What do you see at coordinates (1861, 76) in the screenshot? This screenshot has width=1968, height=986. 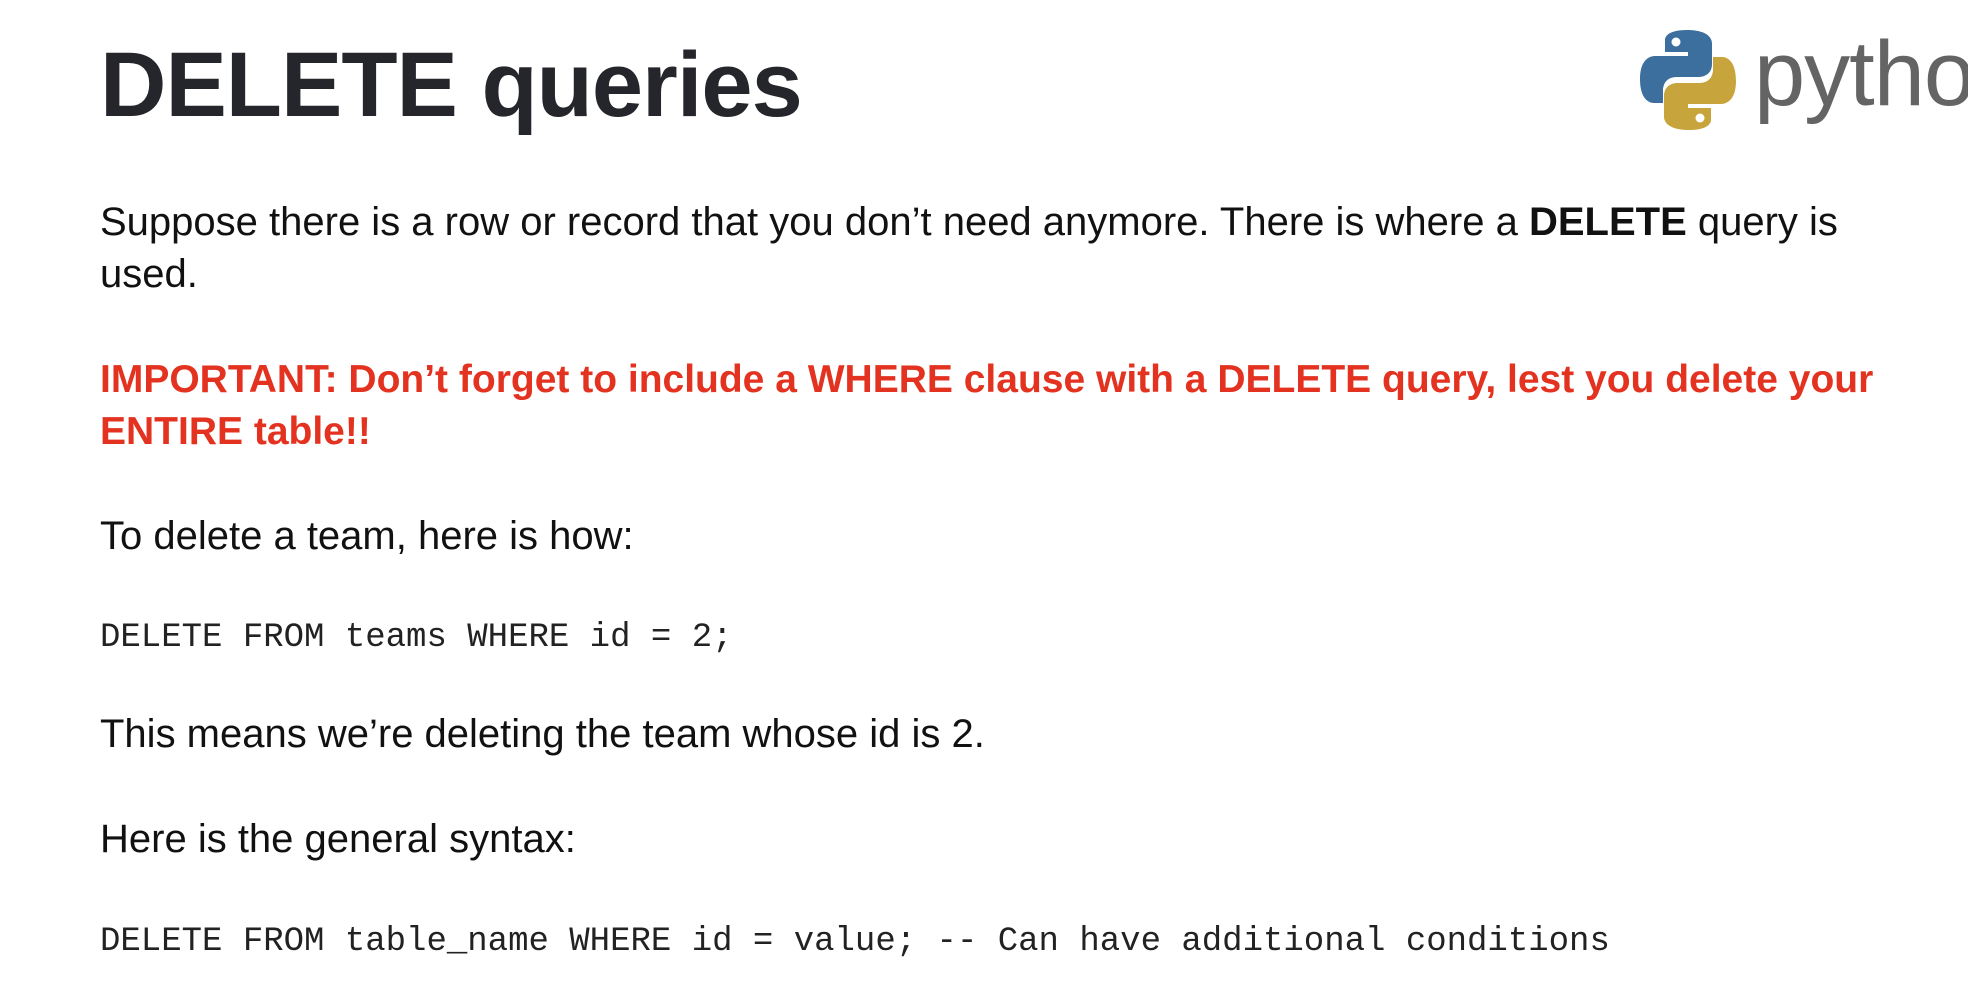 I see `python-wordmark: python` at bounding box center [1861, 76].